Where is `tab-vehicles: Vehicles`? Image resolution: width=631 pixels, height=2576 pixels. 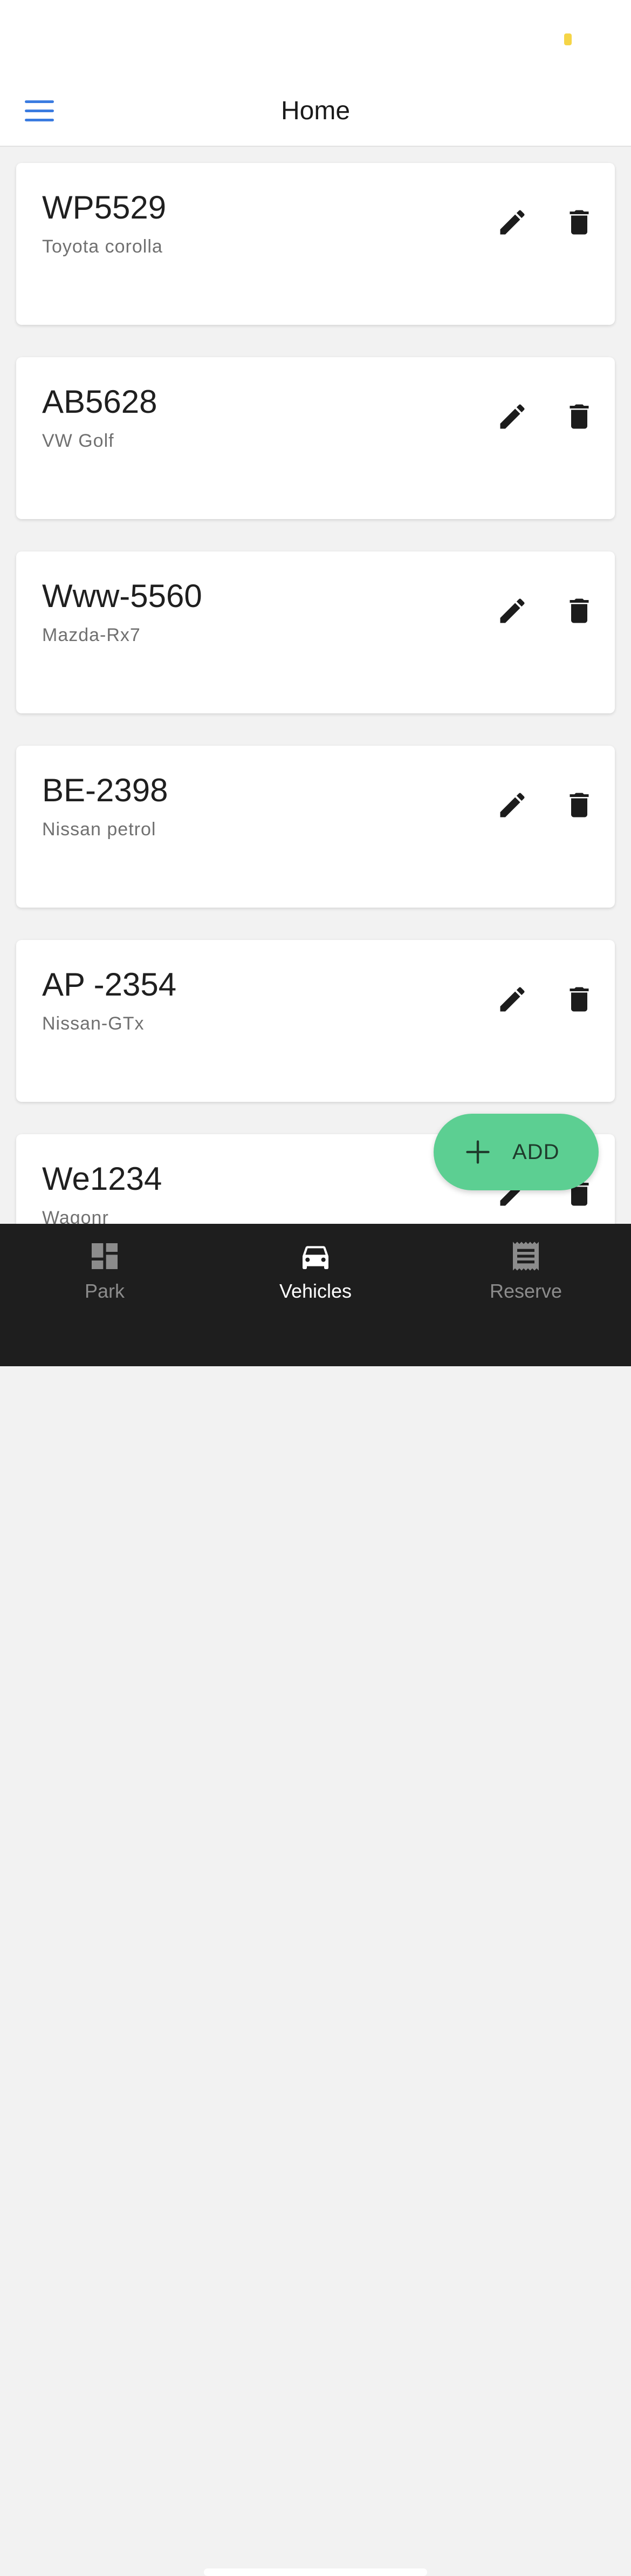 tab-vehicles: Vehicles is located at coordinates (315, 1276).